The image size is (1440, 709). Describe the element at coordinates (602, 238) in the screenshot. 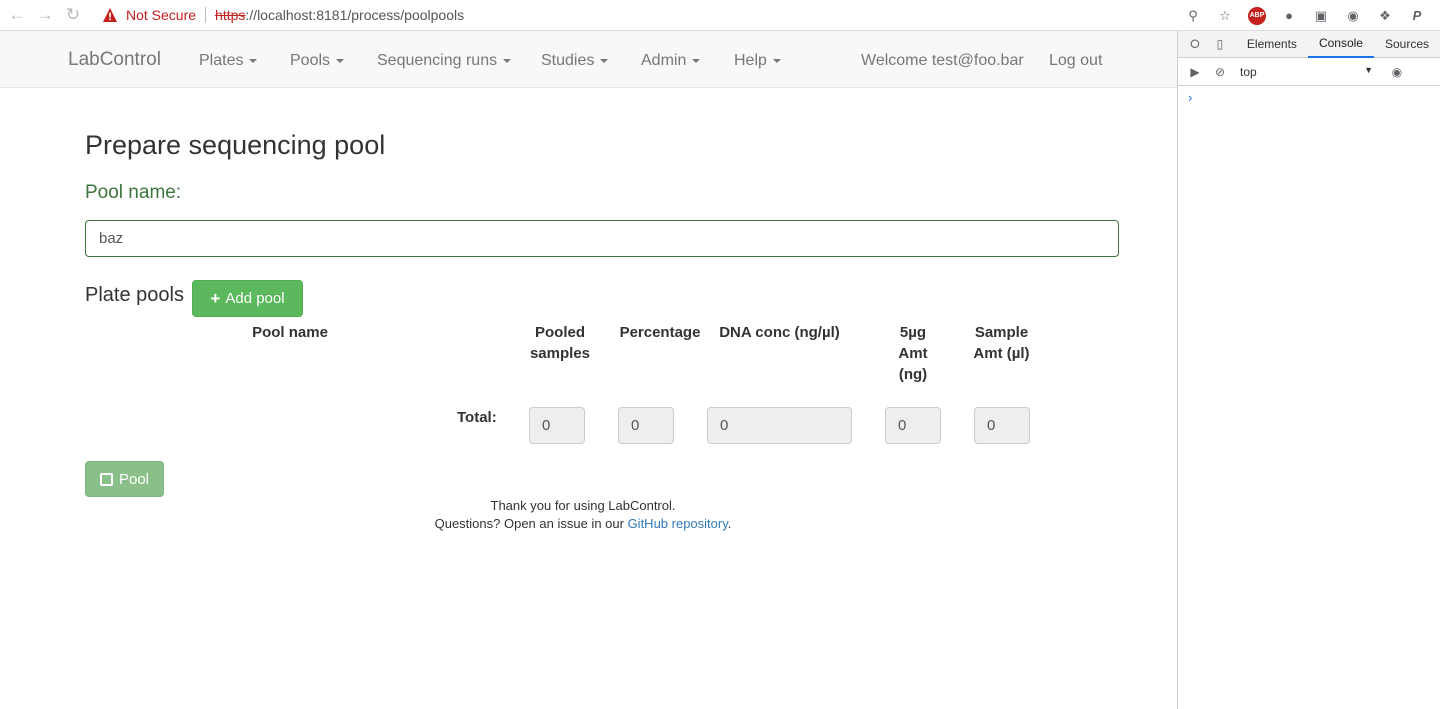

I see `pool-name-input` at that location.